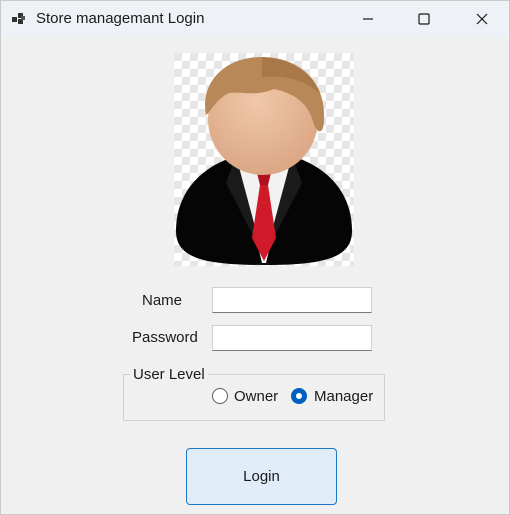 The width and height of the screenshot is (510, 515). I want to click on minimize-button, so click(368, 19).